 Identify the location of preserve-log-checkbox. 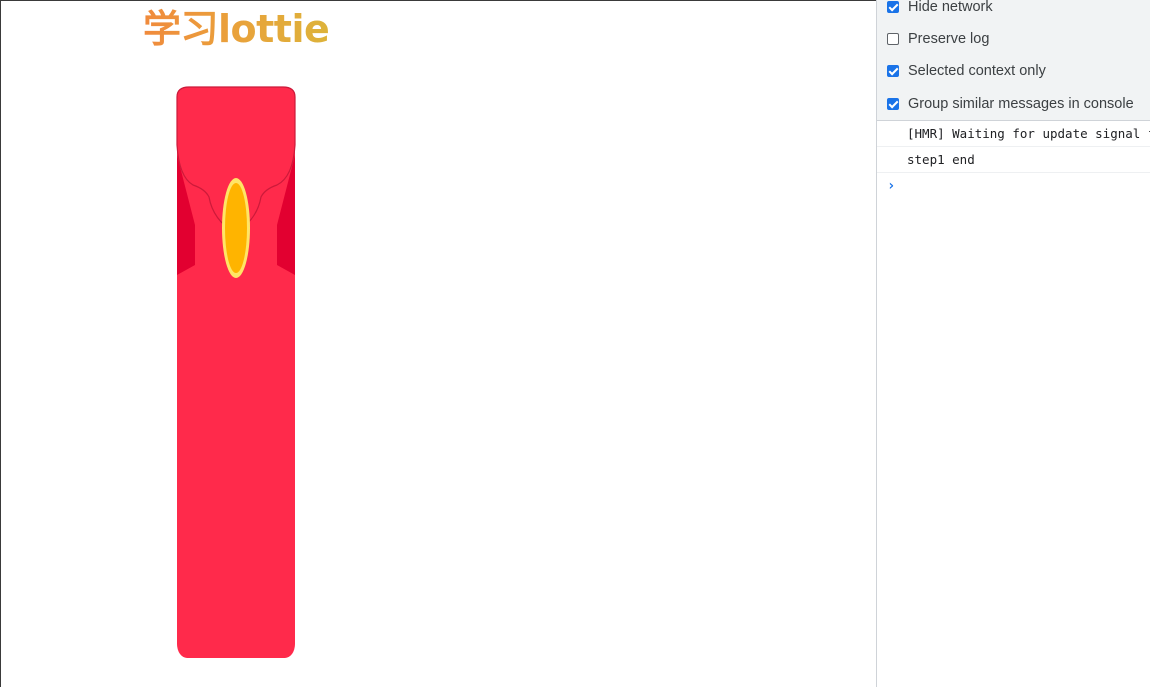
(893, 39).